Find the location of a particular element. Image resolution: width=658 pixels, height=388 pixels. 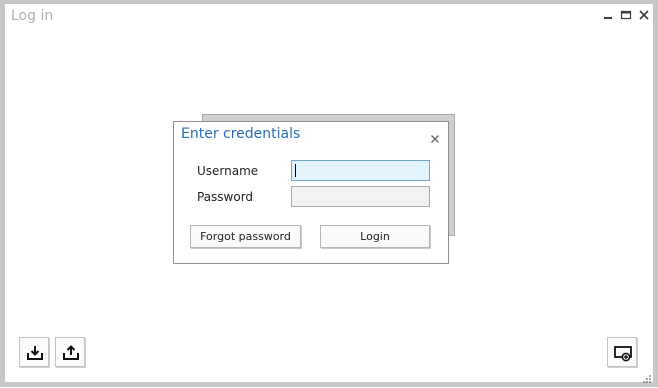

text-caret is located at coordinates (295, 170).